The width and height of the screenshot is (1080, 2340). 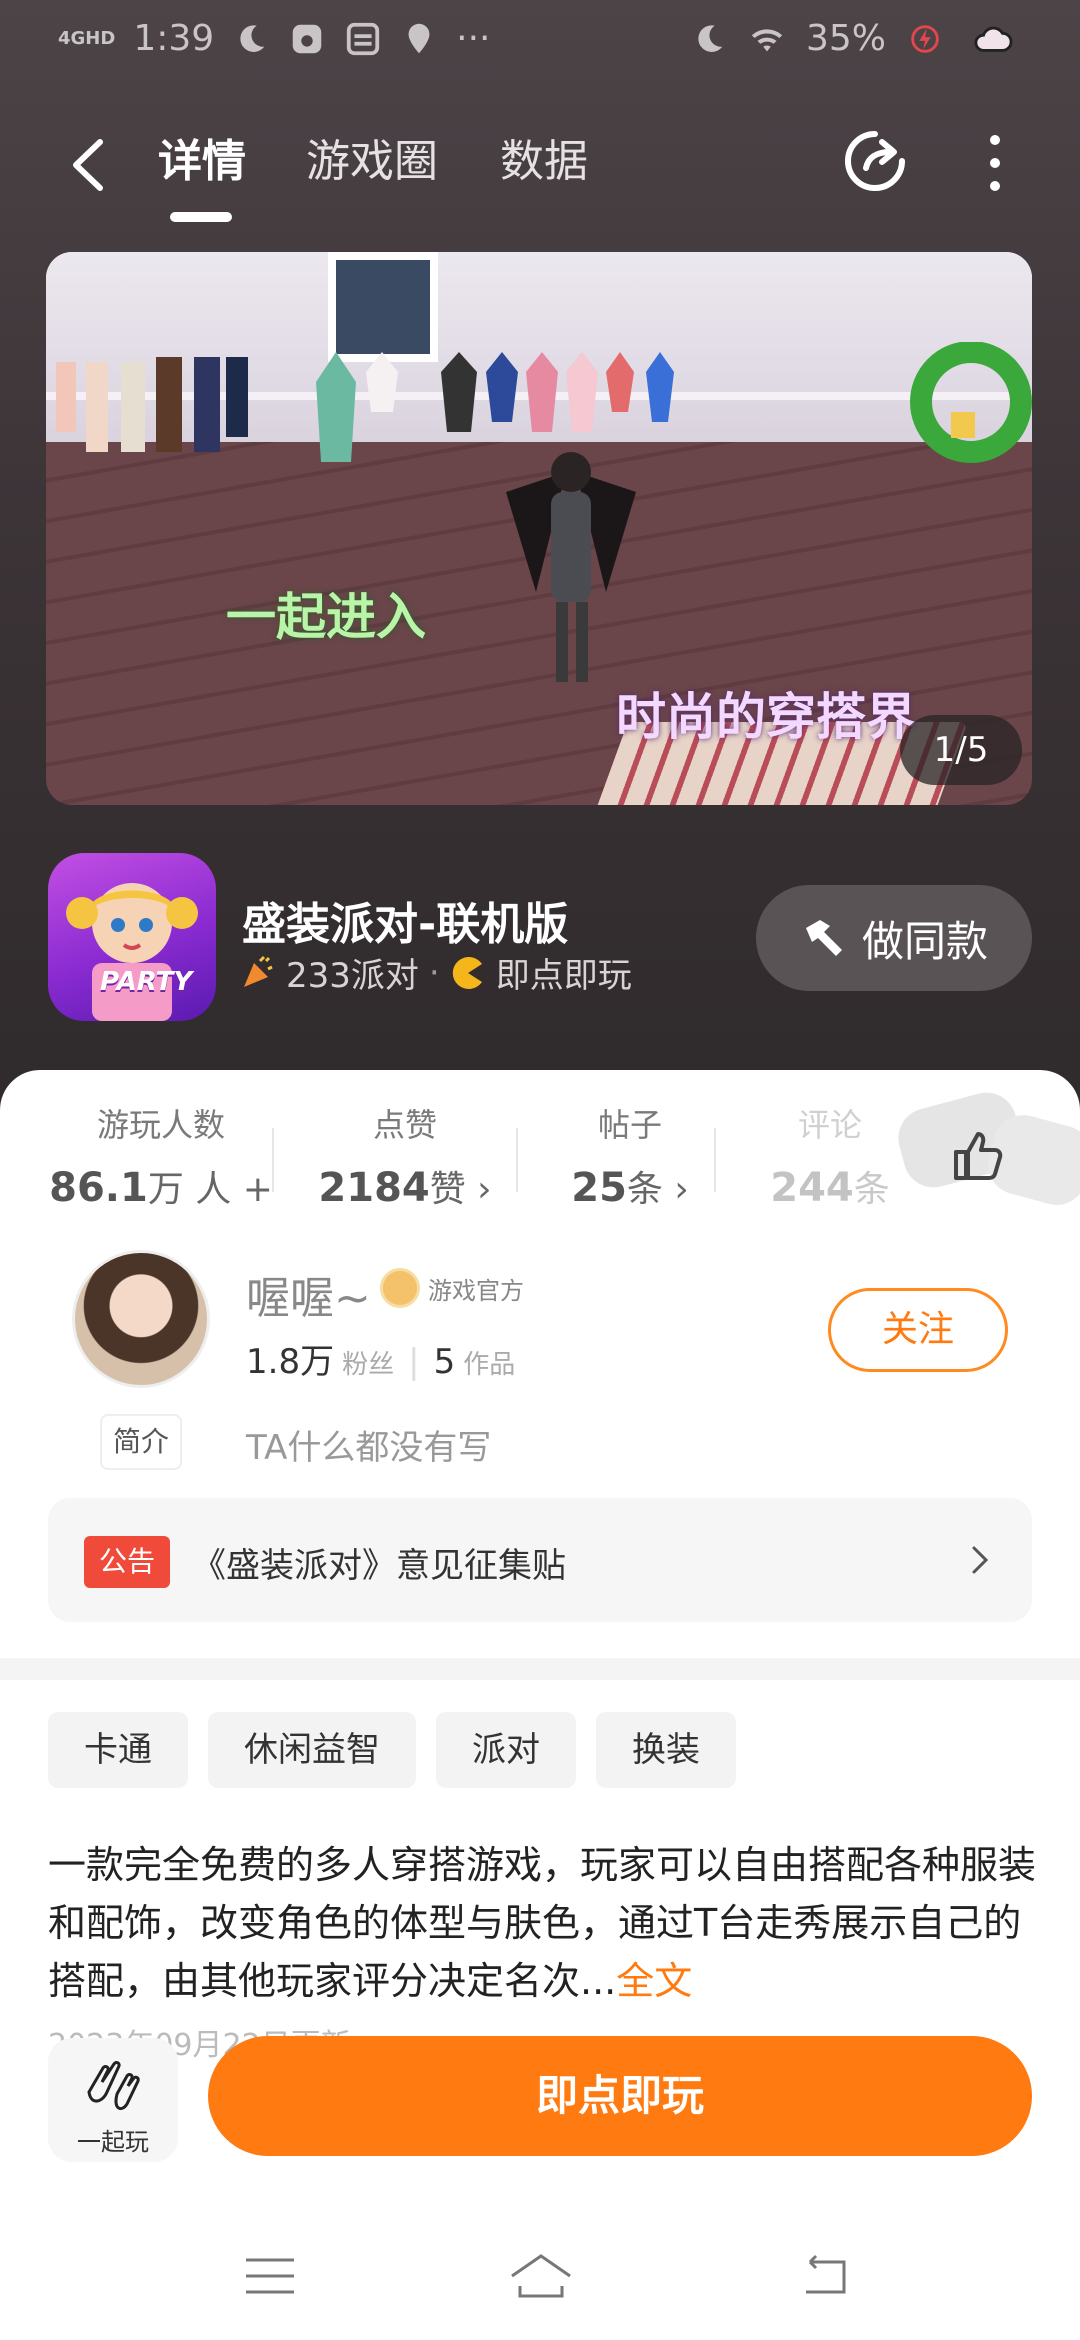 What do you see at coordinates (473, 38) in the screenshot?
I see `more-notifications-icon: ···` at bounding box center [473, 38].